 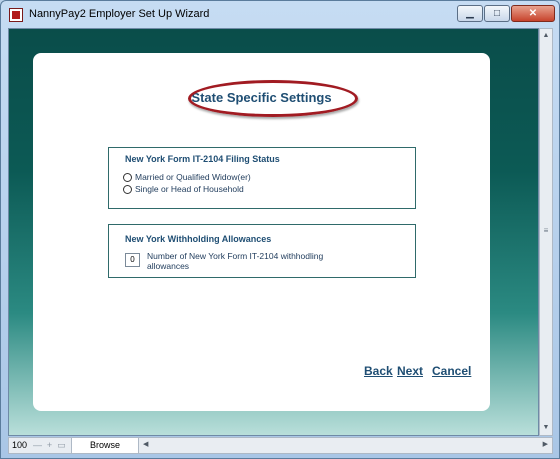 What do you see at coordinates (280, 15) in the screenshot?
I see `title-bar: NannyPay2 Employer Set Up Wizard ▁ □ ✕` at bounding box center [280, 15].